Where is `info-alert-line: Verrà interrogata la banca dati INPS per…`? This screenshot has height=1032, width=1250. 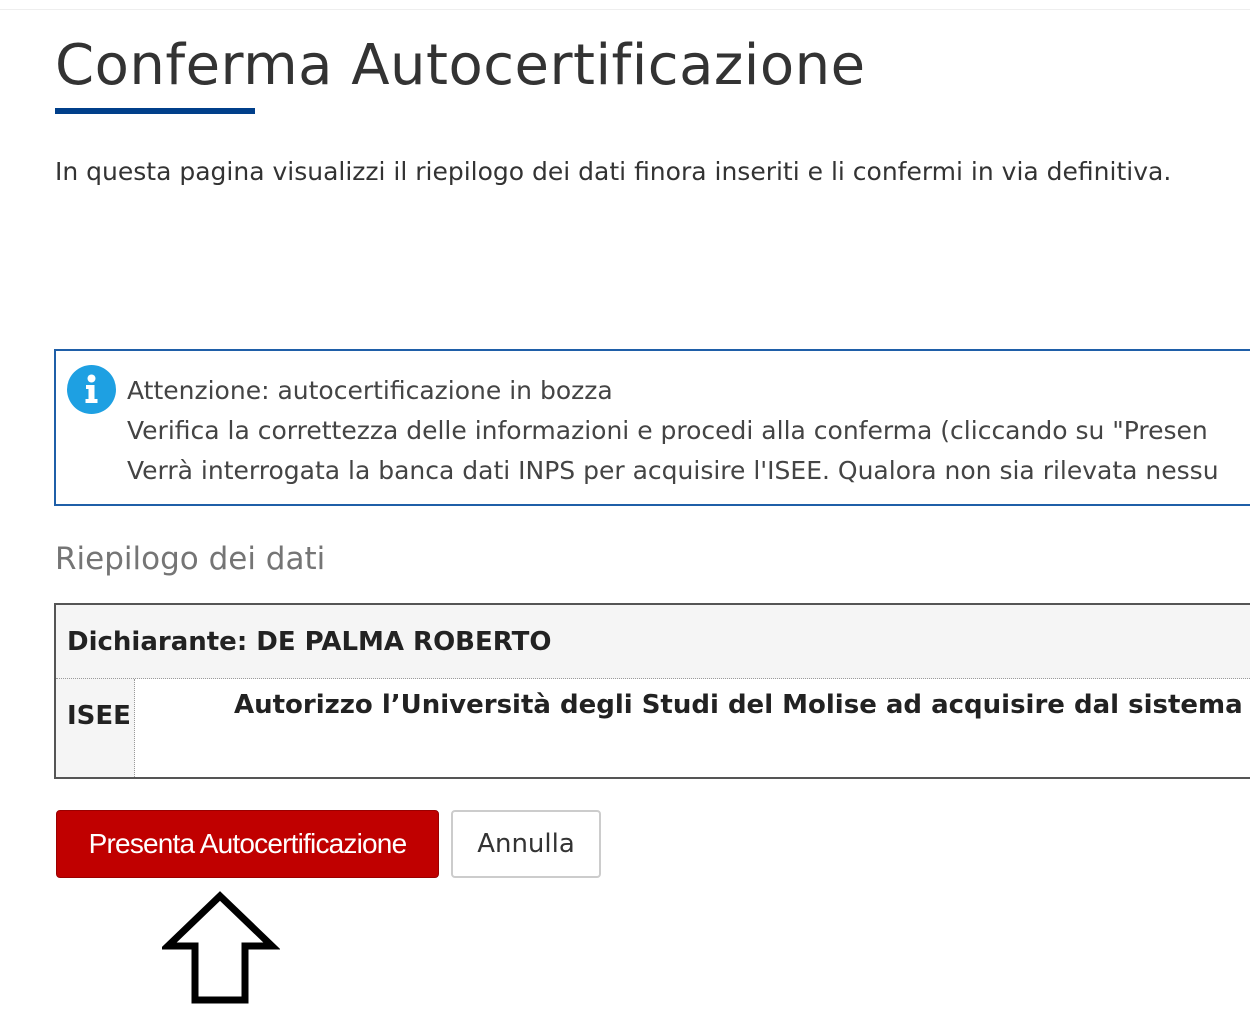
info-alert-line: Verrà interrogata la banca dati INPS per… is located at coordinates (673, 470).